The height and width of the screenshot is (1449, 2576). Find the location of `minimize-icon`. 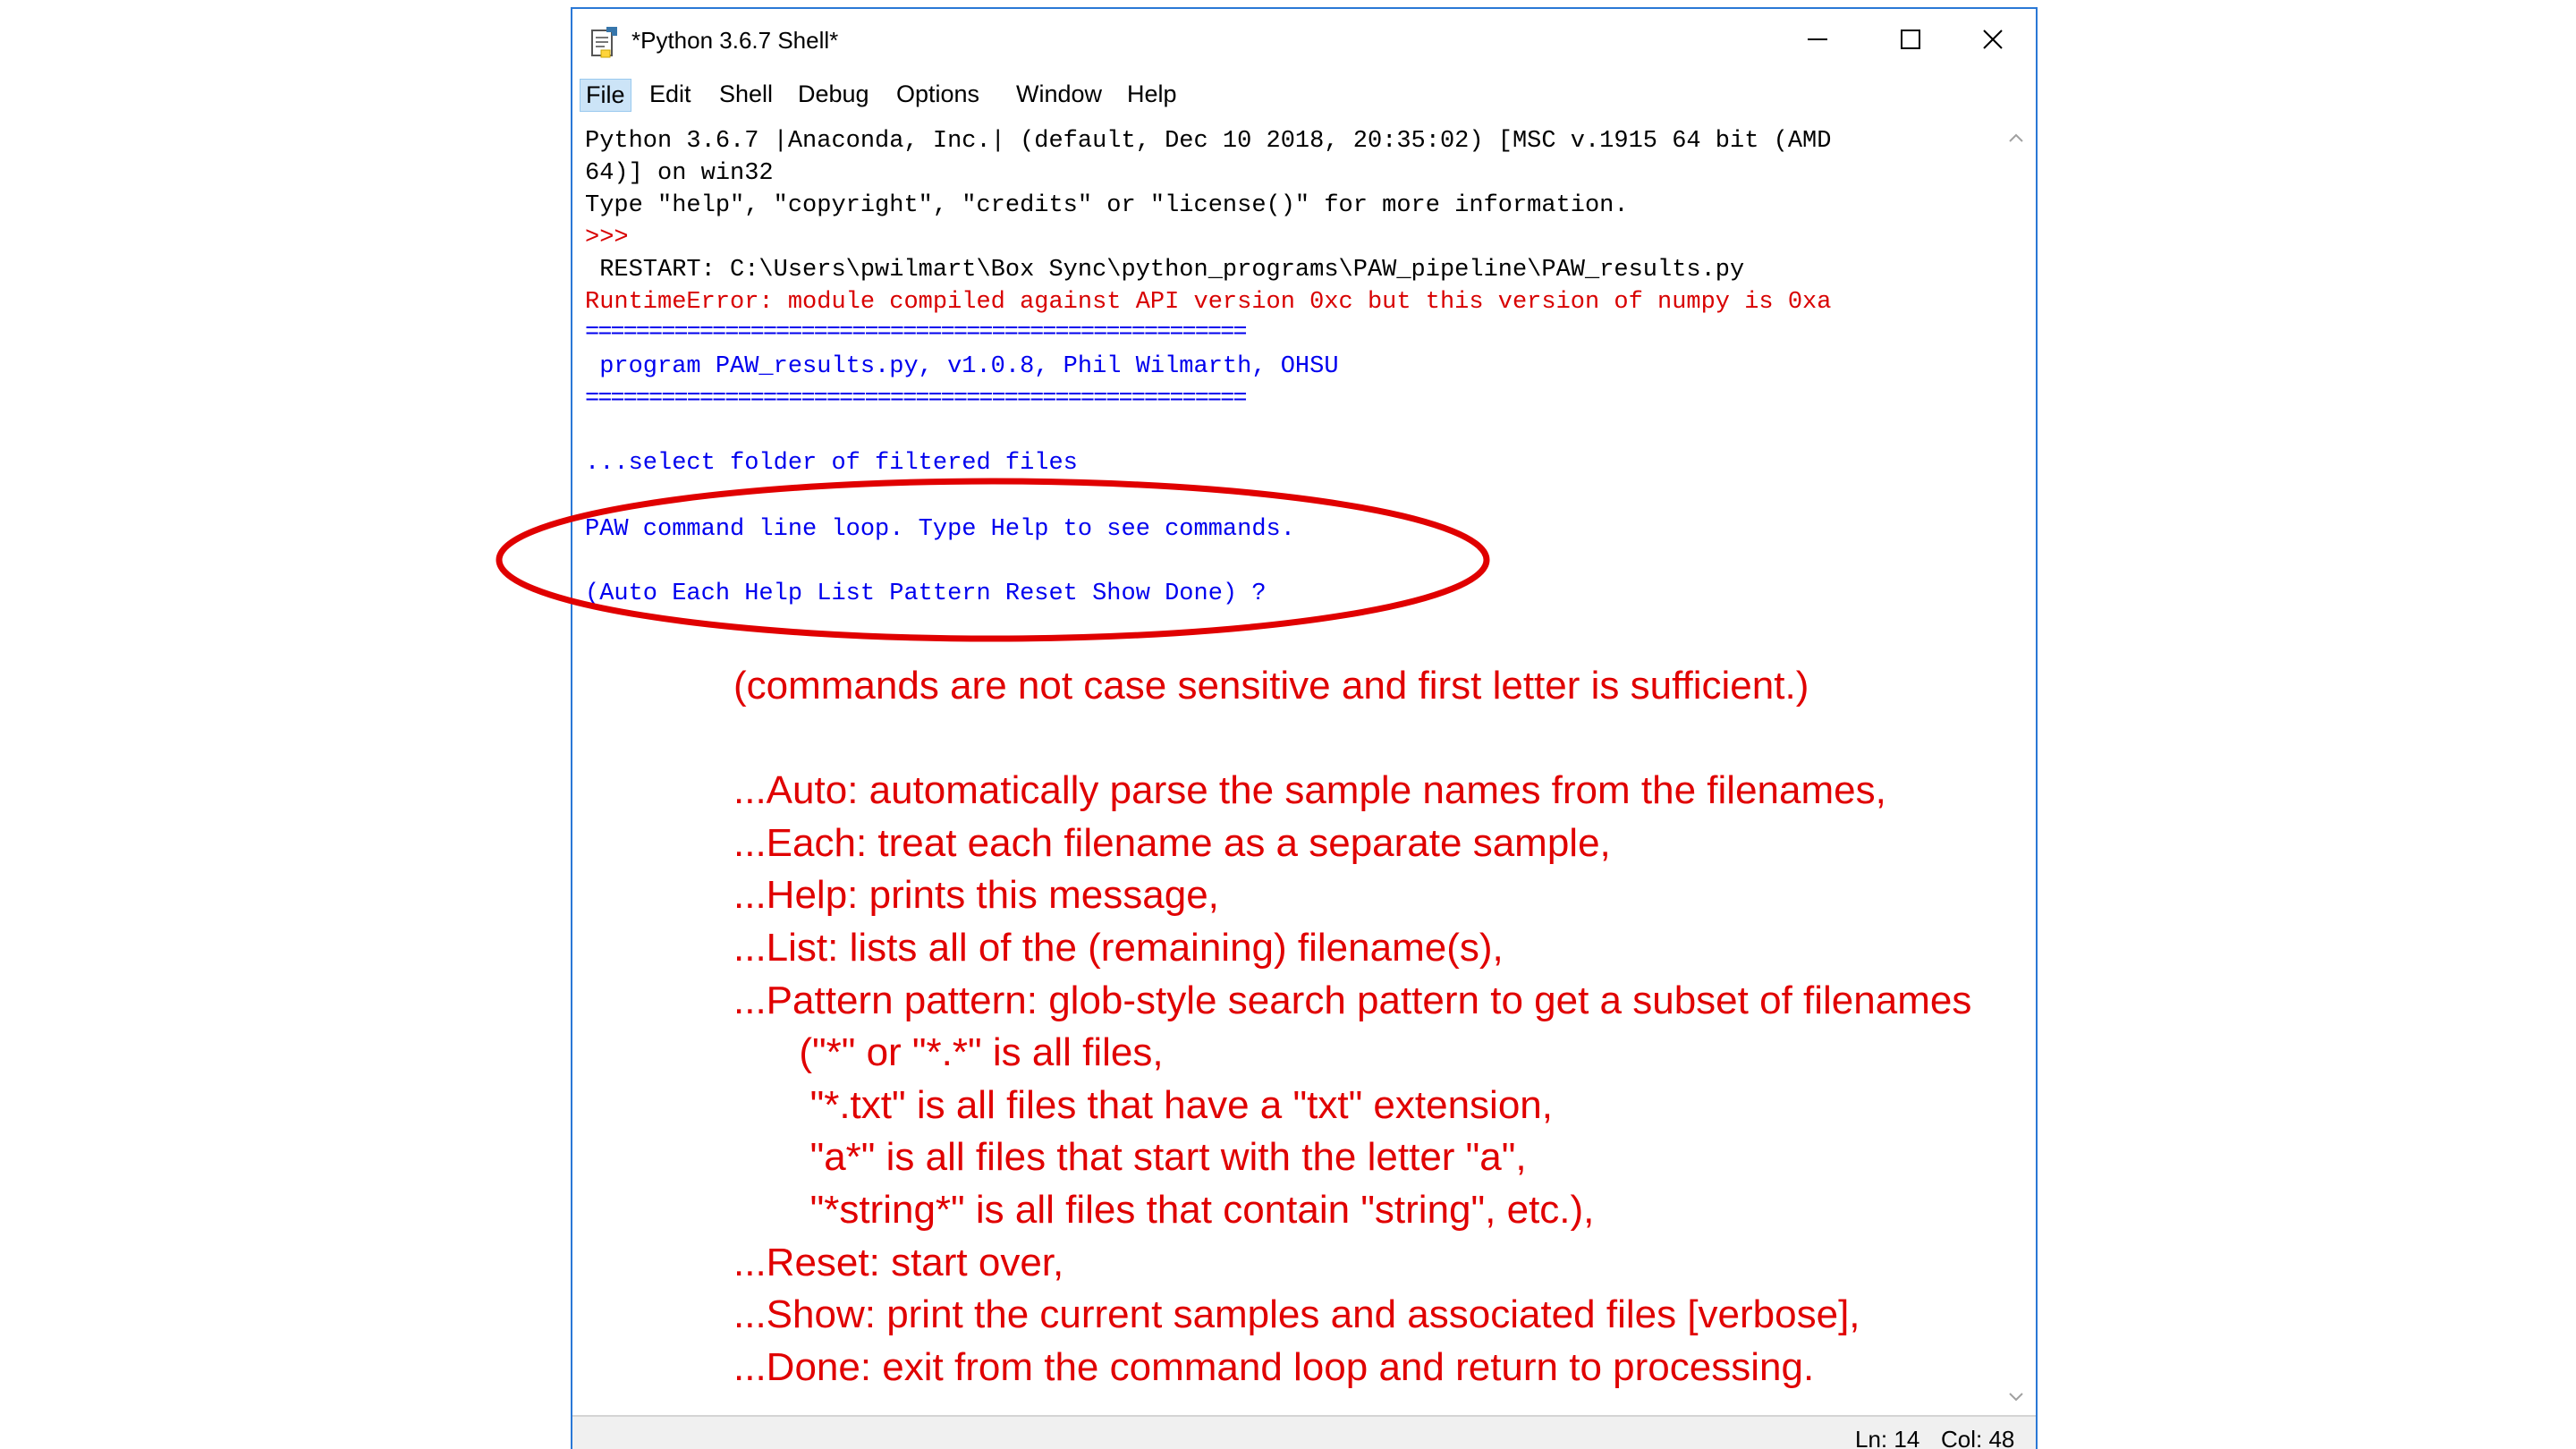

minimize-icon is located at coordinates (1817, 39).